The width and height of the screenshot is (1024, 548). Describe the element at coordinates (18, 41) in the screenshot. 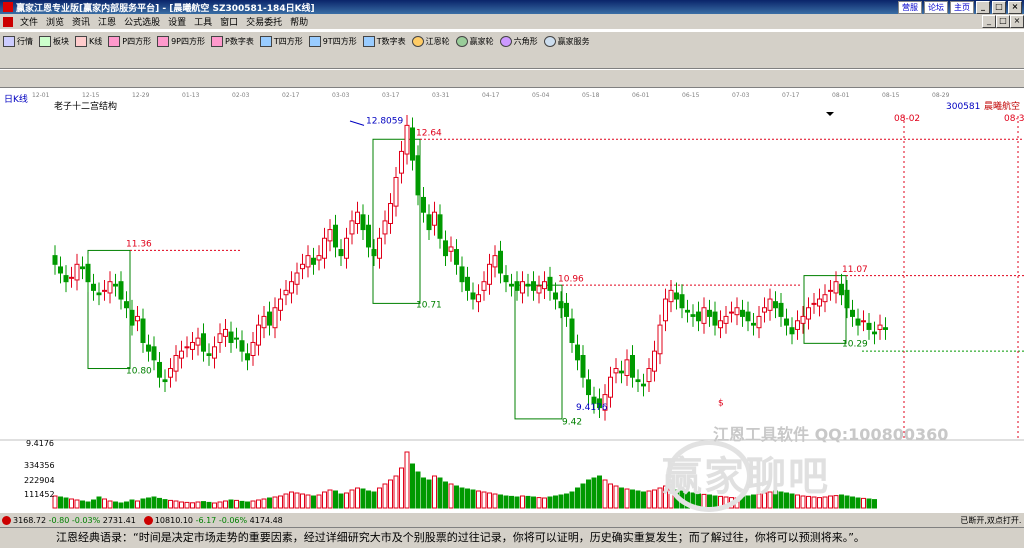

I see `toolbar-quotes: 行情` at that location.